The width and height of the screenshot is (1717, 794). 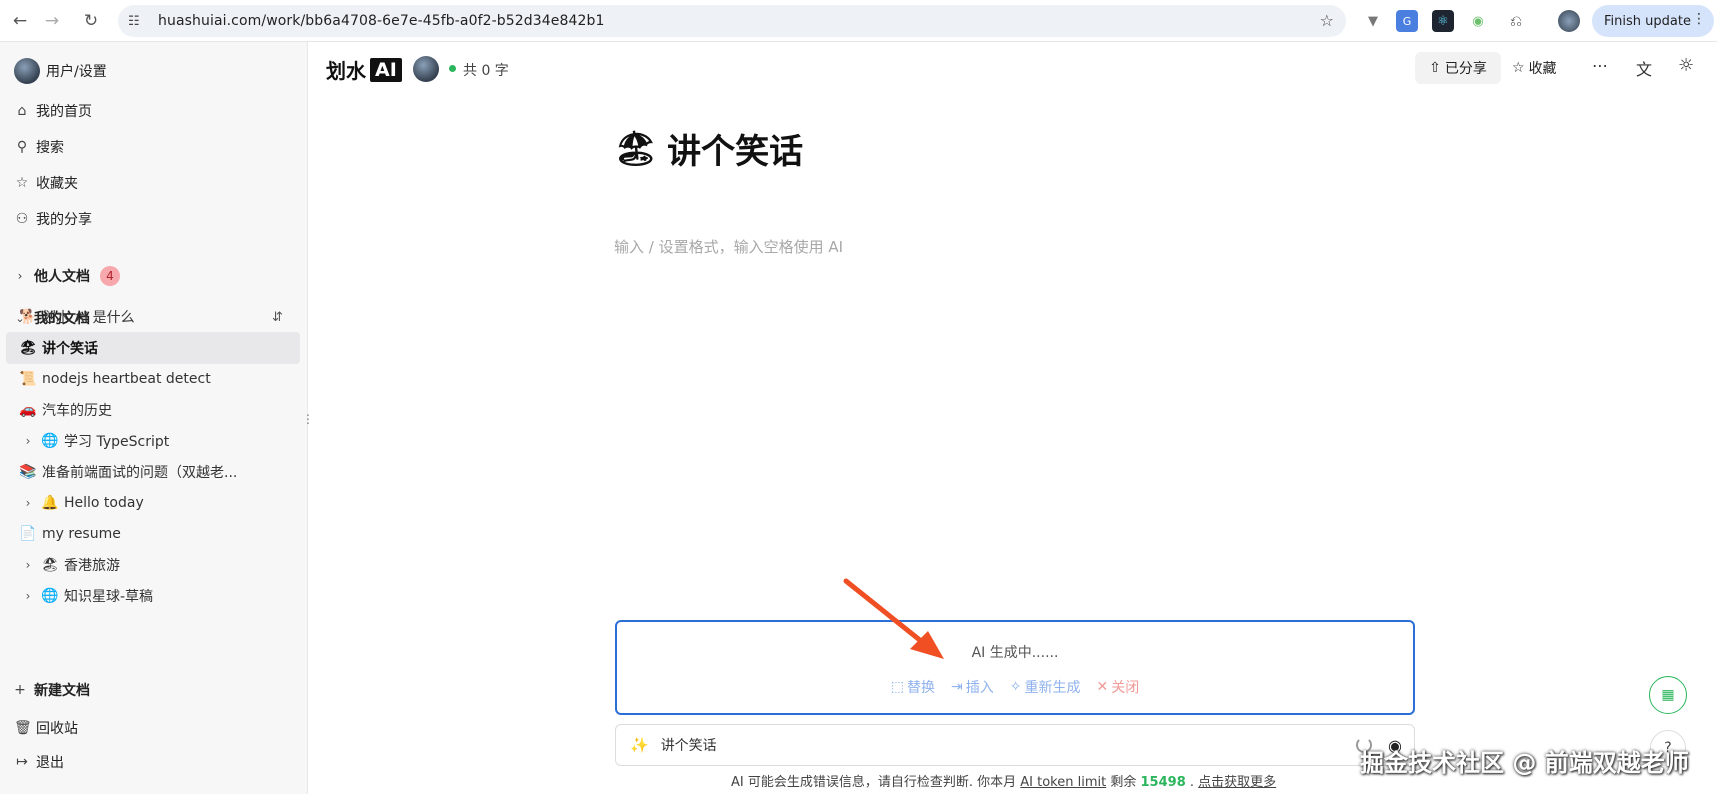 What do you see at coordinates (153, 317) in the screenshot?
I see `doc-item: 🐕 划水 AI 是什么` at bounding box center [153, 317].